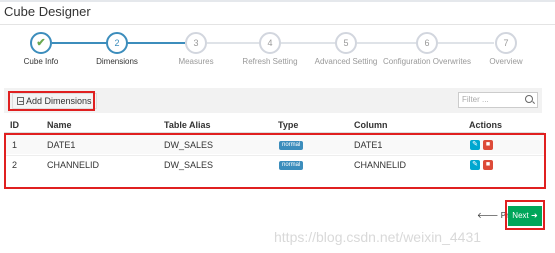 The width and height of the screenshot is (555, 253). Describe the element at coordinates (51, 101) in the screenshot. I see `highlight-add-button` at that location.